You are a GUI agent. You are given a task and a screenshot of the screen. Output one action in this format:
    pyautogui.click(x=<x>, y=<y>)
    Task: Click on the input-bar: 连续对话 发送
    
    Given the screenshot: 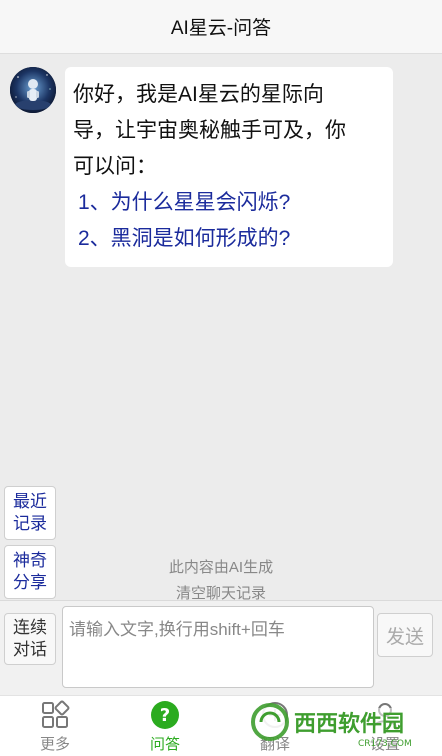 What is the action you would take?
    pyautogui.click(x=221, y=647)
    